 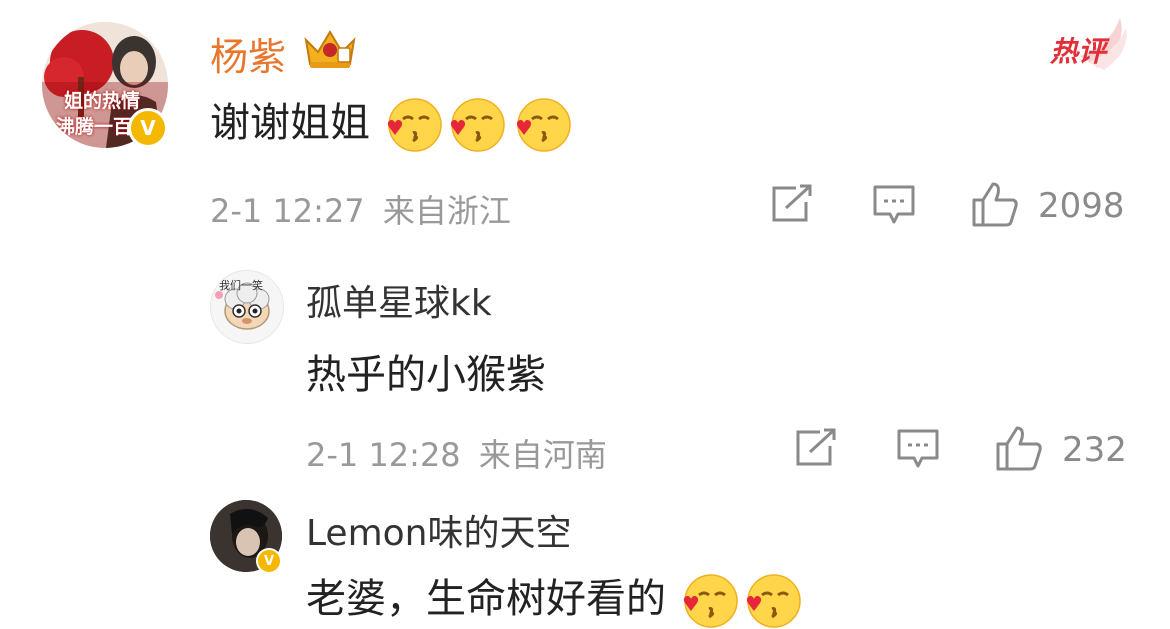 I want to click on comment-time: 2-1 12:28, so click(x=383, y=455).